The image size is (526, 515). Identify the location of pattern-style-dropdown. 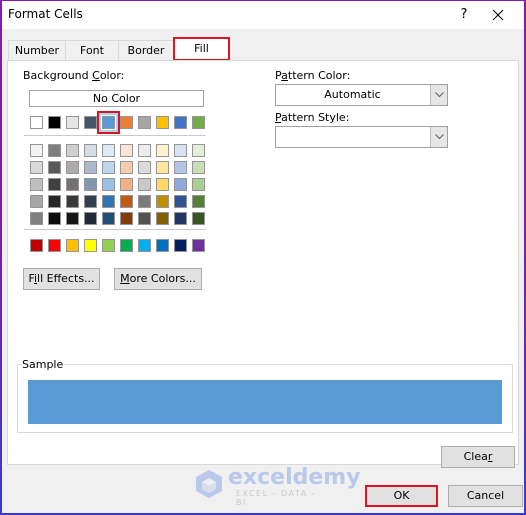
(361, 137).